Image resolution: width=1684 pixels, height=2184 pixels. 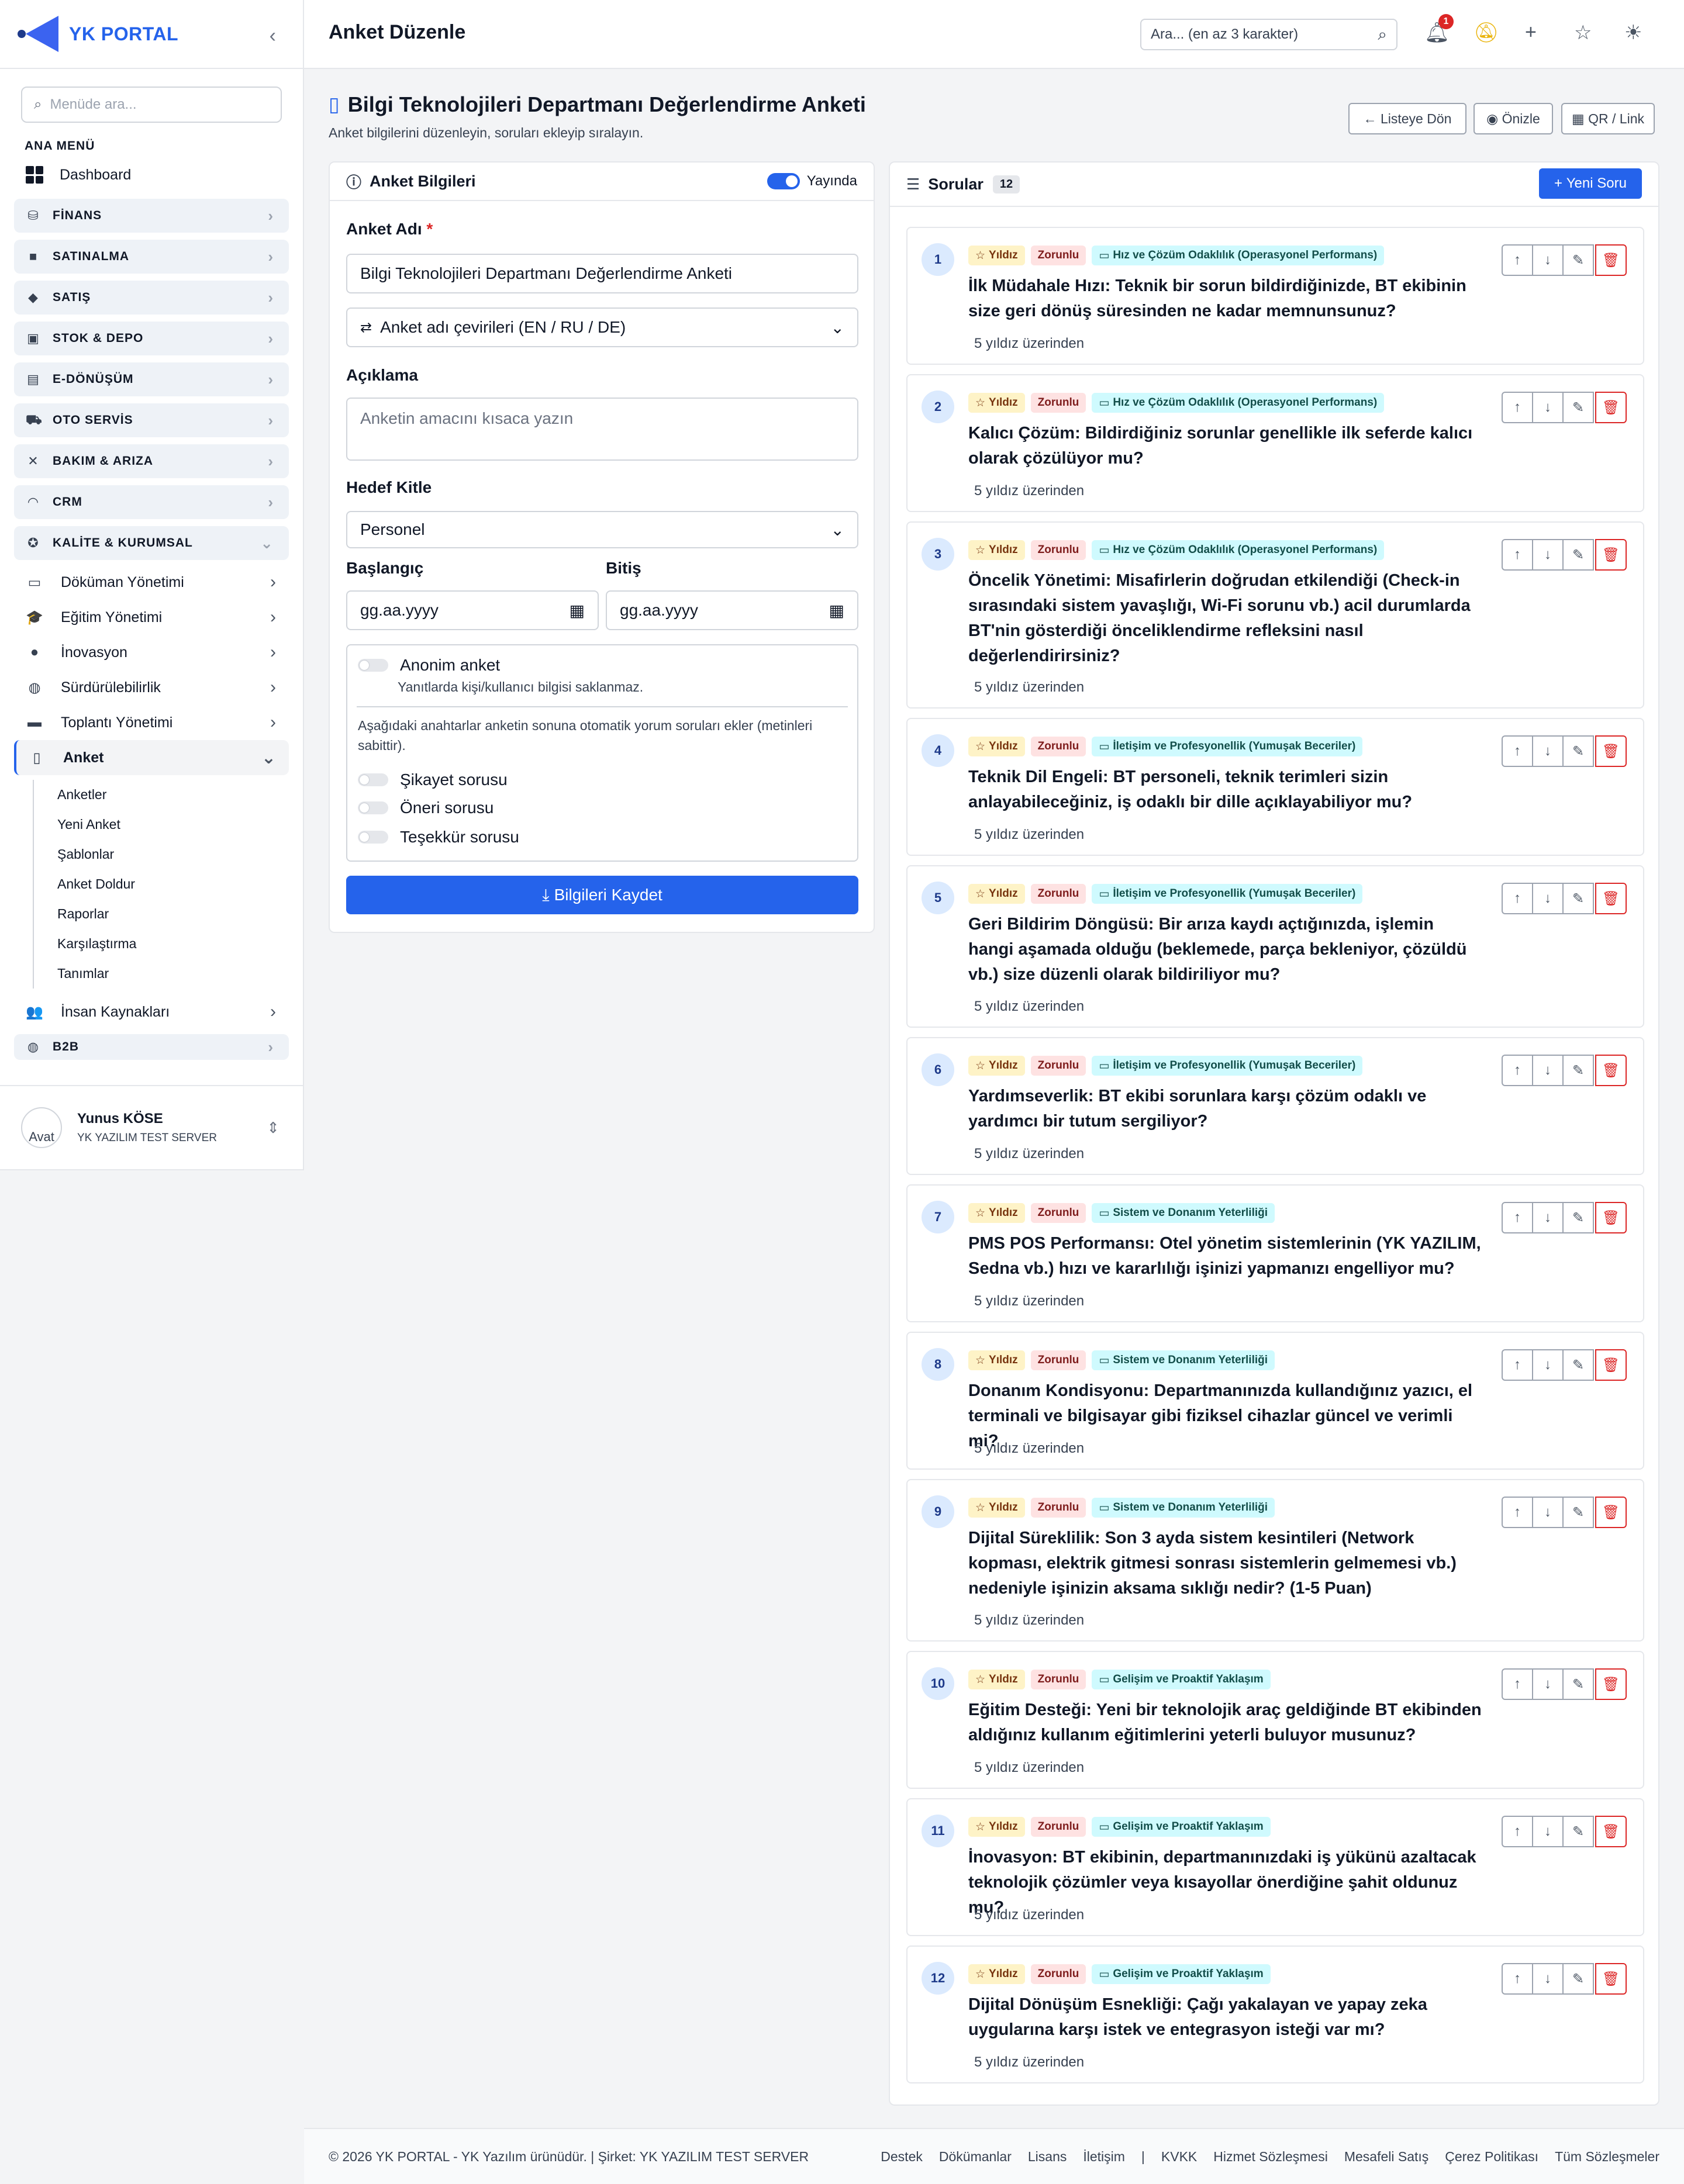 I want to click on sidebar-item-kalite-1: 🎓 Eğitim Yönetimi ›, so click(x=157, y=617).